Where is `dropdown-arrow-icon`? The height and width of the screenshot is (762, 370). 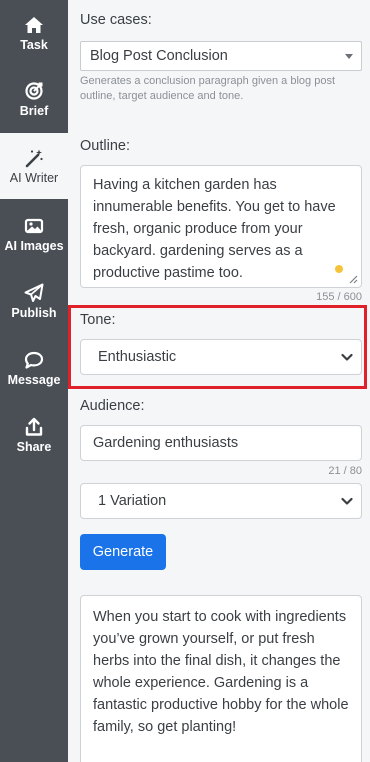
dropdown-arrow-icon is located at coordinates (349, 56).